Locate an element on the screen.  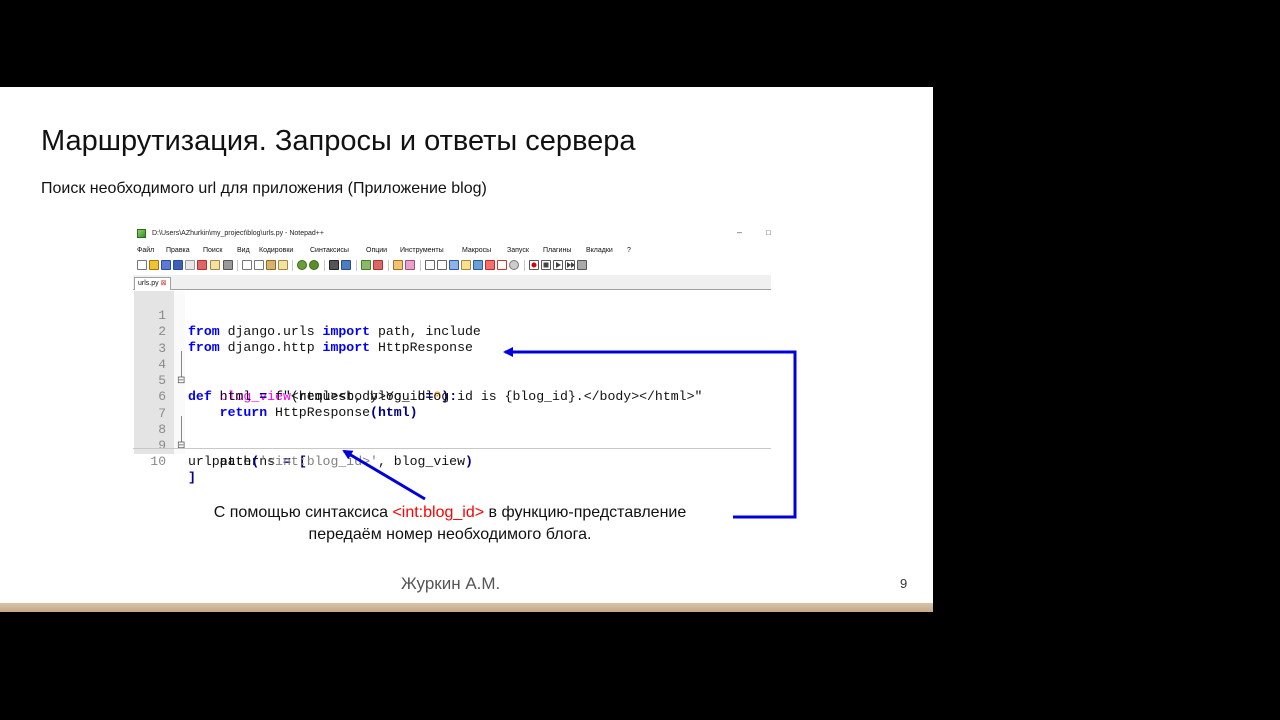
slide-bottom-bar is located at coordinates (466, 607).